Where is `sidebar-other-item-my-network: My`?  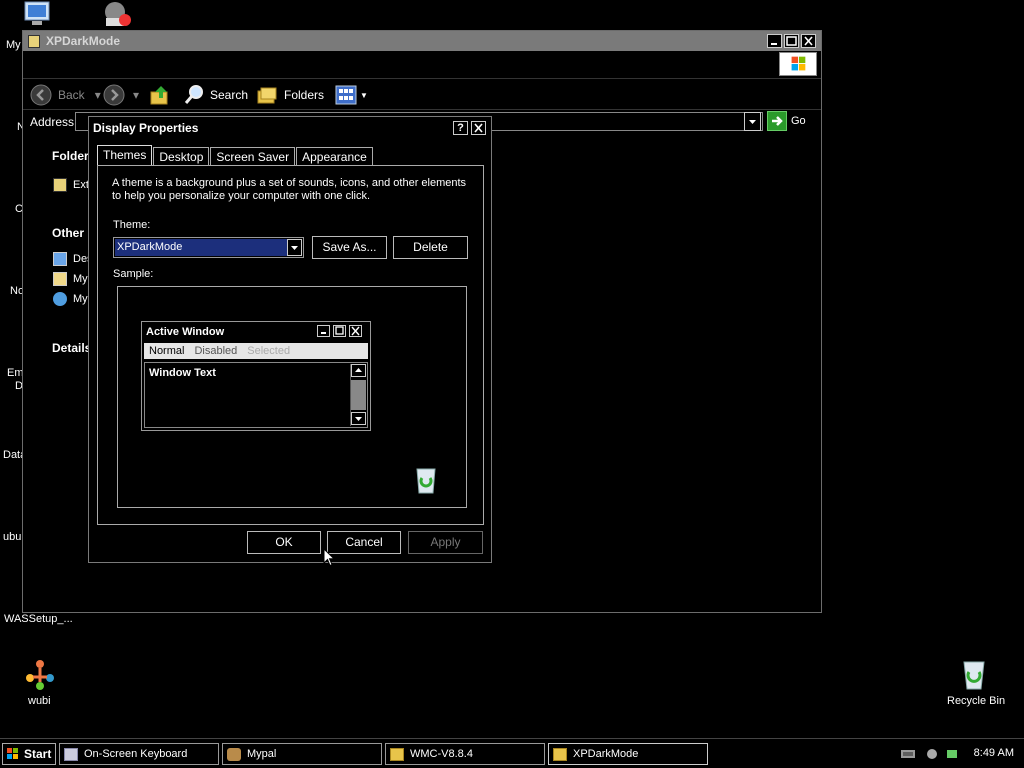 sidebar-other-item-my-network: My is located at coordinates (70, 299).